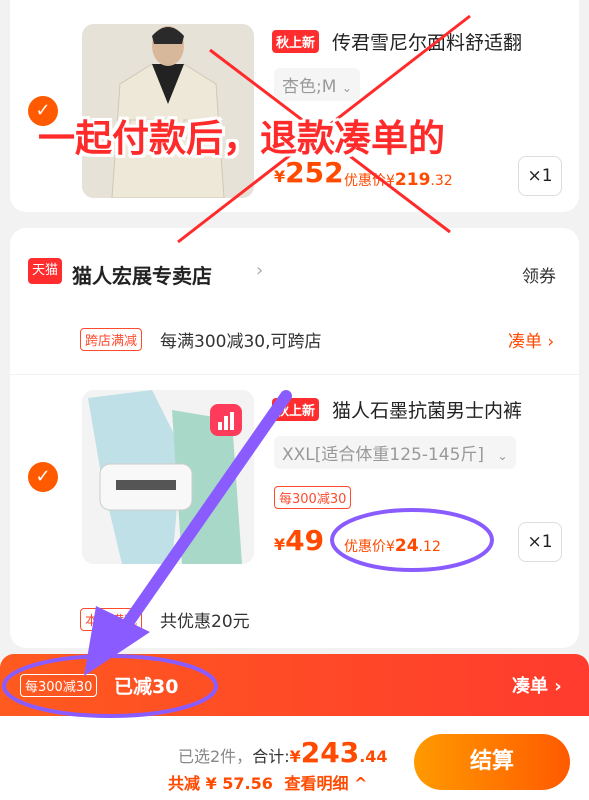  What do you see at coordinates (309, 87) in the screenshot?
I see `item-1-sku-text: 杏色;M` at bounding box center [309, 87].